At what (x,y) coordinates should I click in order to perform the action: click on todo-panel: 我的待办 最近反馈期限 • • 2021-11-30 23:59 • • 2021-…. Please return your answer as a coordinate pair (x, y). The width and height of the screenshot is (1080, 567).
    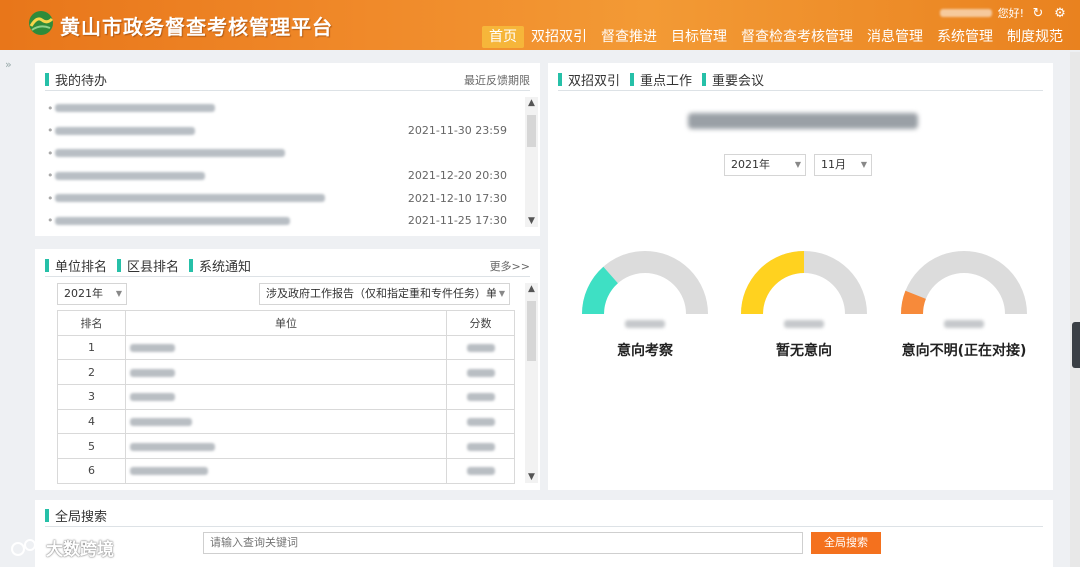
    Looking at the image, I should click on (287, 149).